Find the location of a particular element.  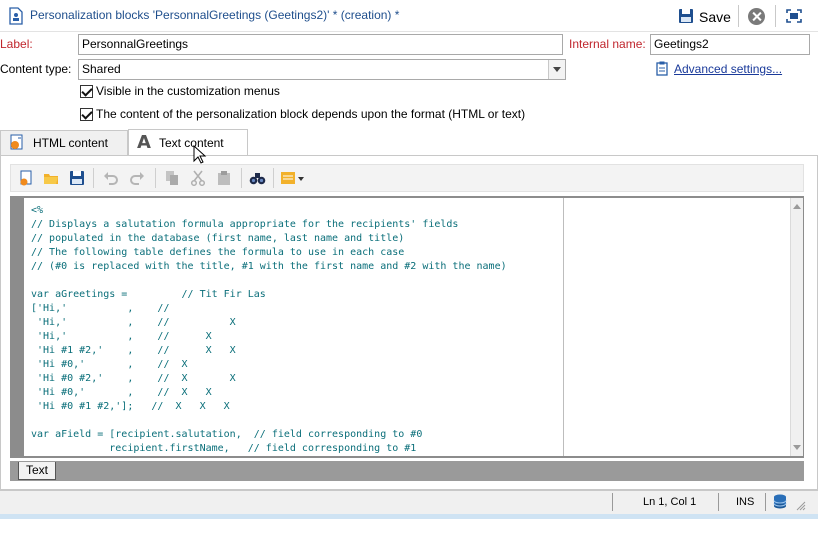

tab-html-content: HTML content is located at coordinates (64, 142).